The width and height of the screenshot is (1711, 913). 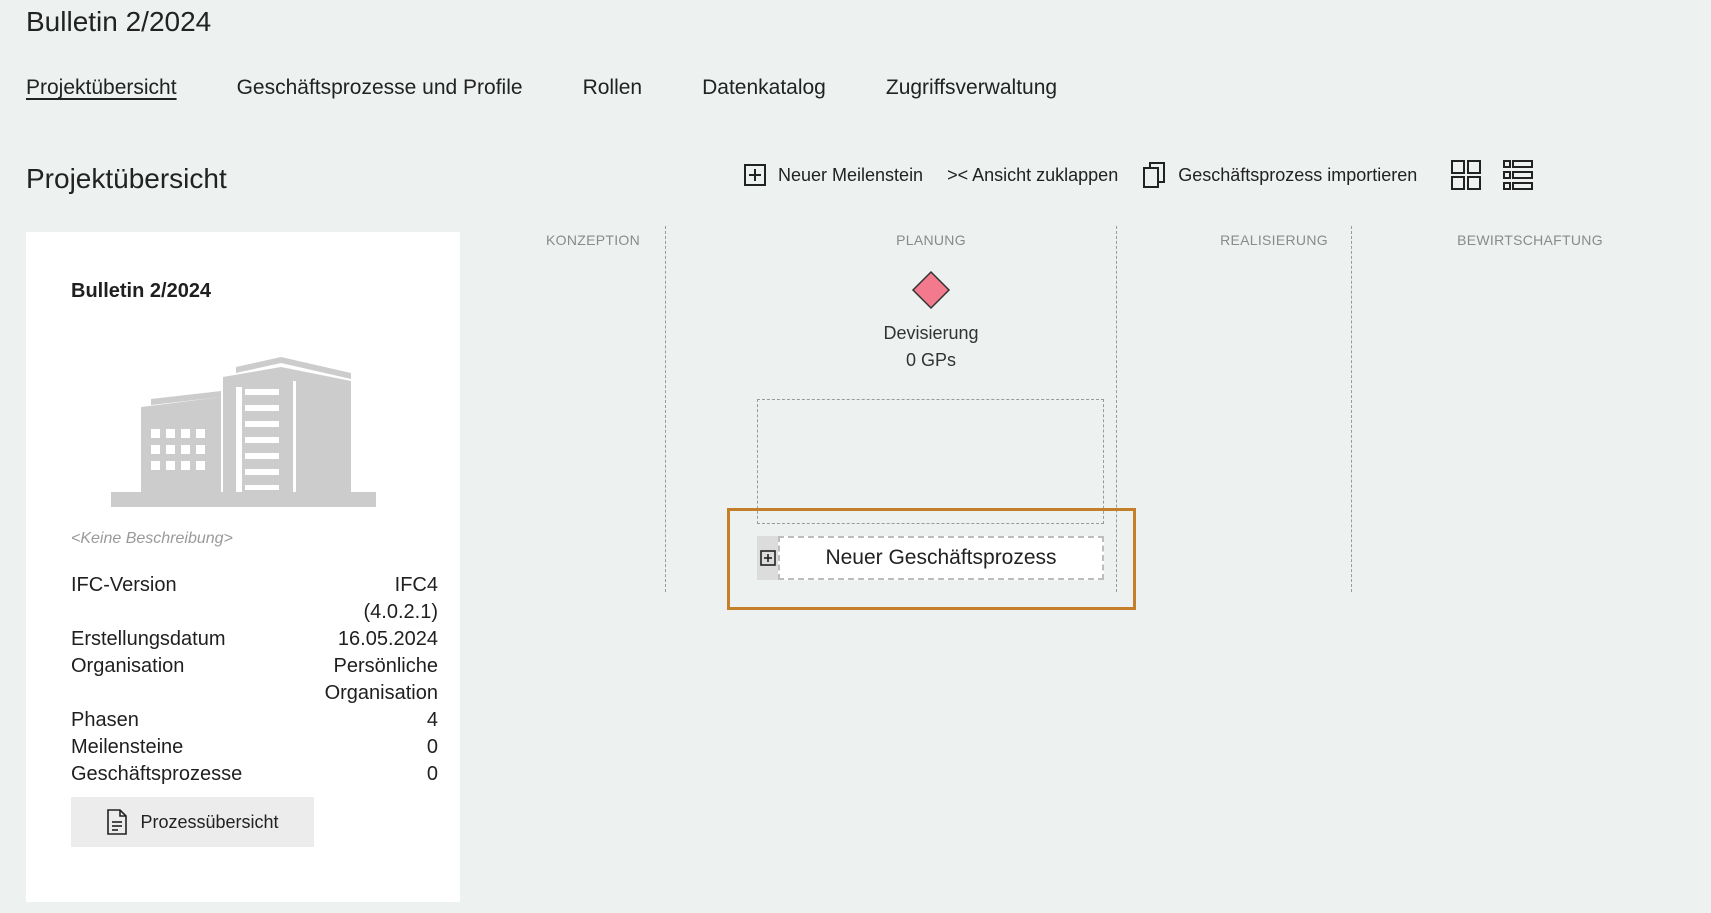 What do you see at coordinates (117, 822) in the screenshot?
I see `document-icon` at bounding box center [117, 822].